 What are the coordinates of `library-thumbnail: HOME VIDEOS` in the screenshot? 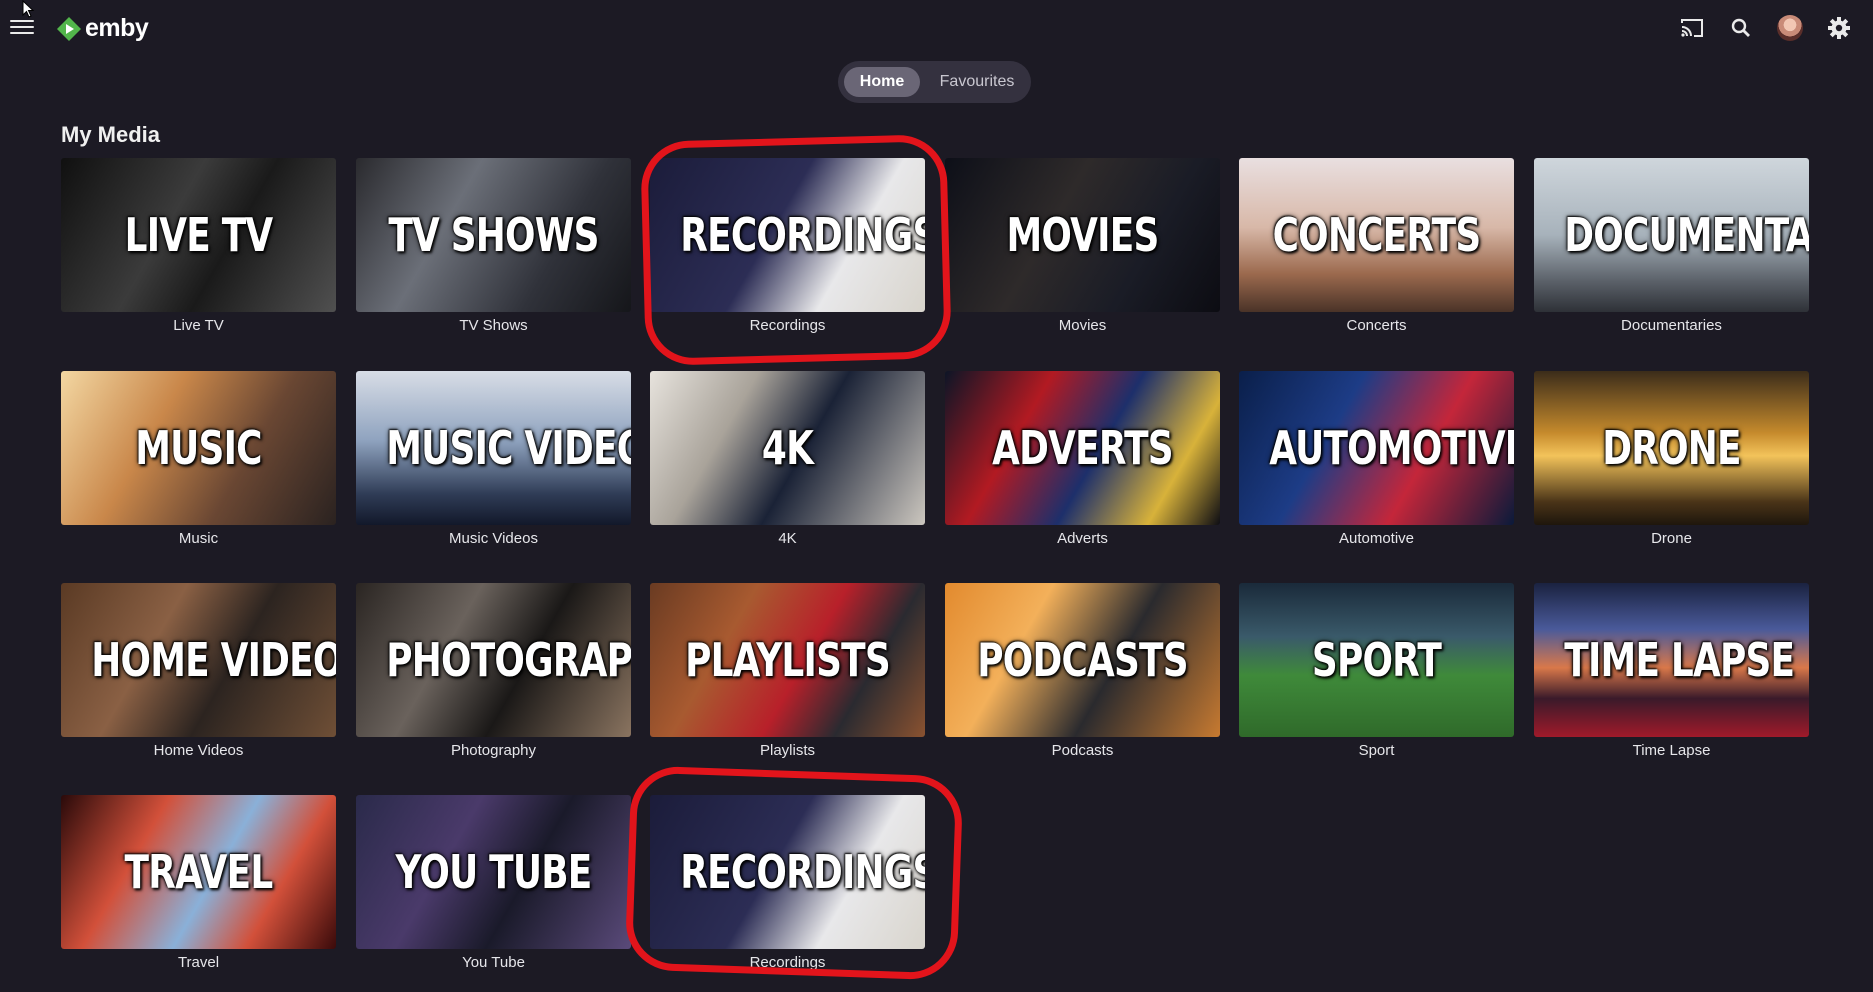 It's located at (198, 660).